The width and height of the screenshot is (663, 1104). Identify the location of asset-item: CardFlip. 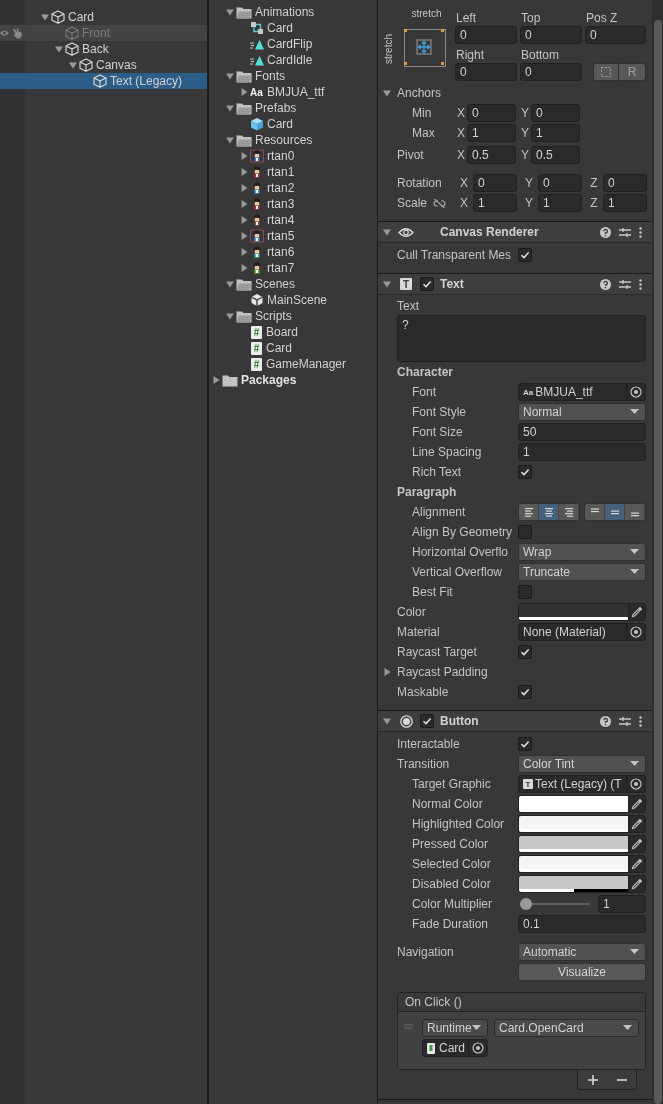
(290, 44).